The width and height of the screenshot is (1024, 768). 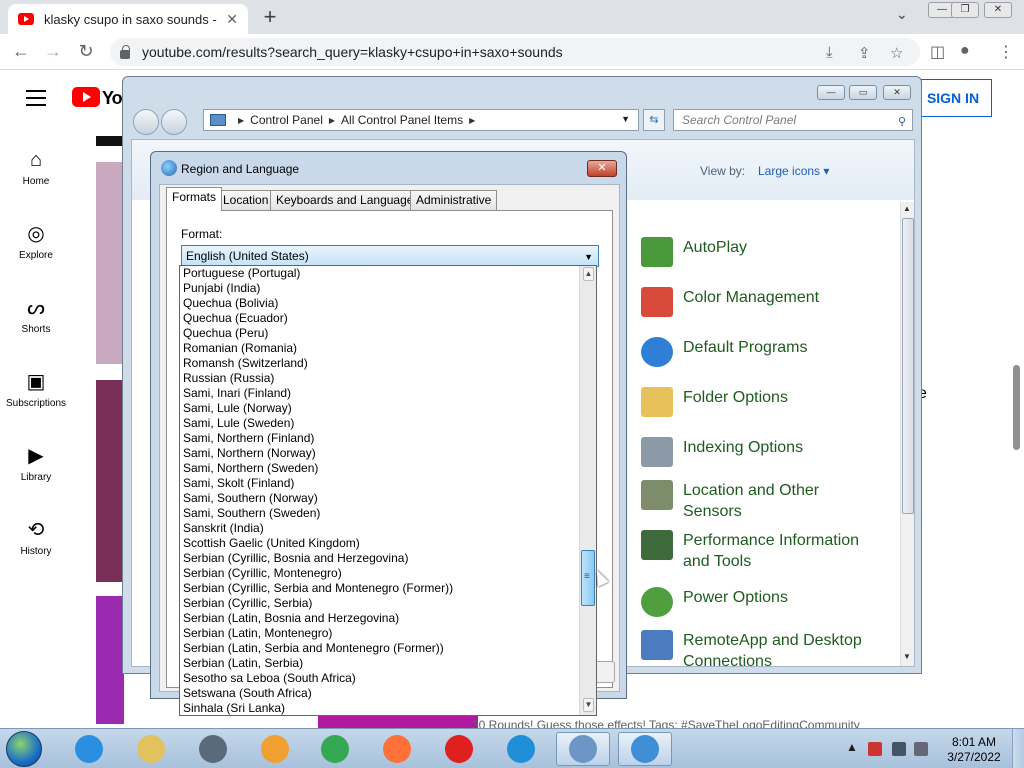 What do you see at coordinates (454, 200) in the screenshot?
I see `tab-administrative: Administrative` at bounding box center [454, 200].